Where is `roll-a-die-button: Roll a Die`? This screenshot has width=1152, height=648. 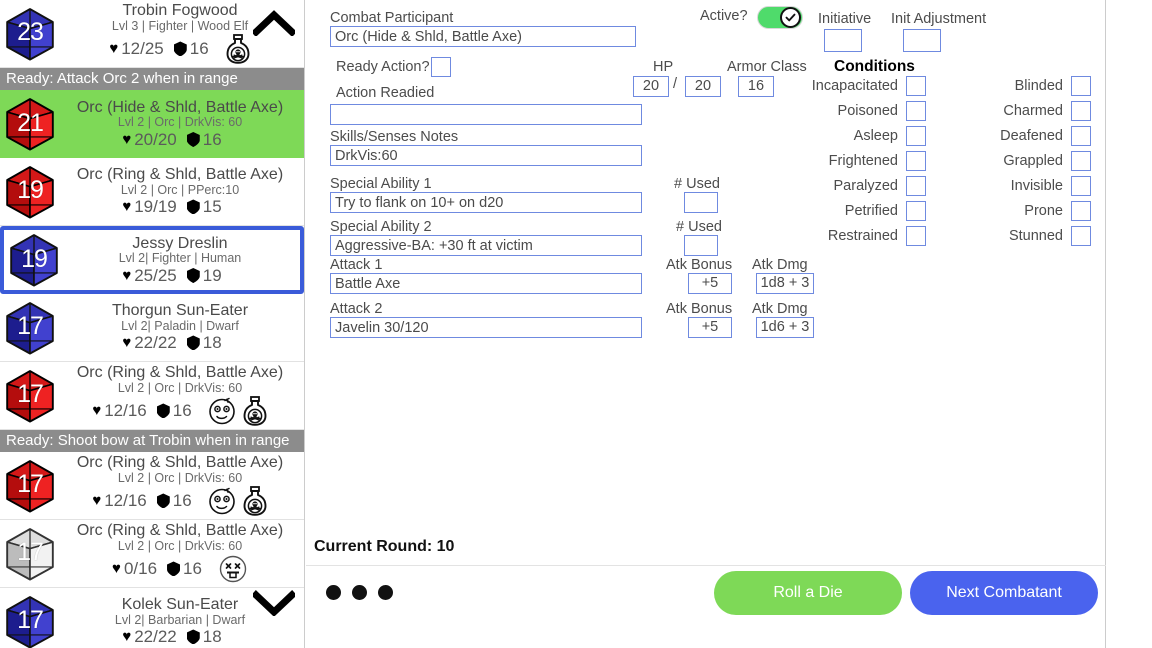 roll-a-die-button: Roll a Die is located at coordinates (808, 593).